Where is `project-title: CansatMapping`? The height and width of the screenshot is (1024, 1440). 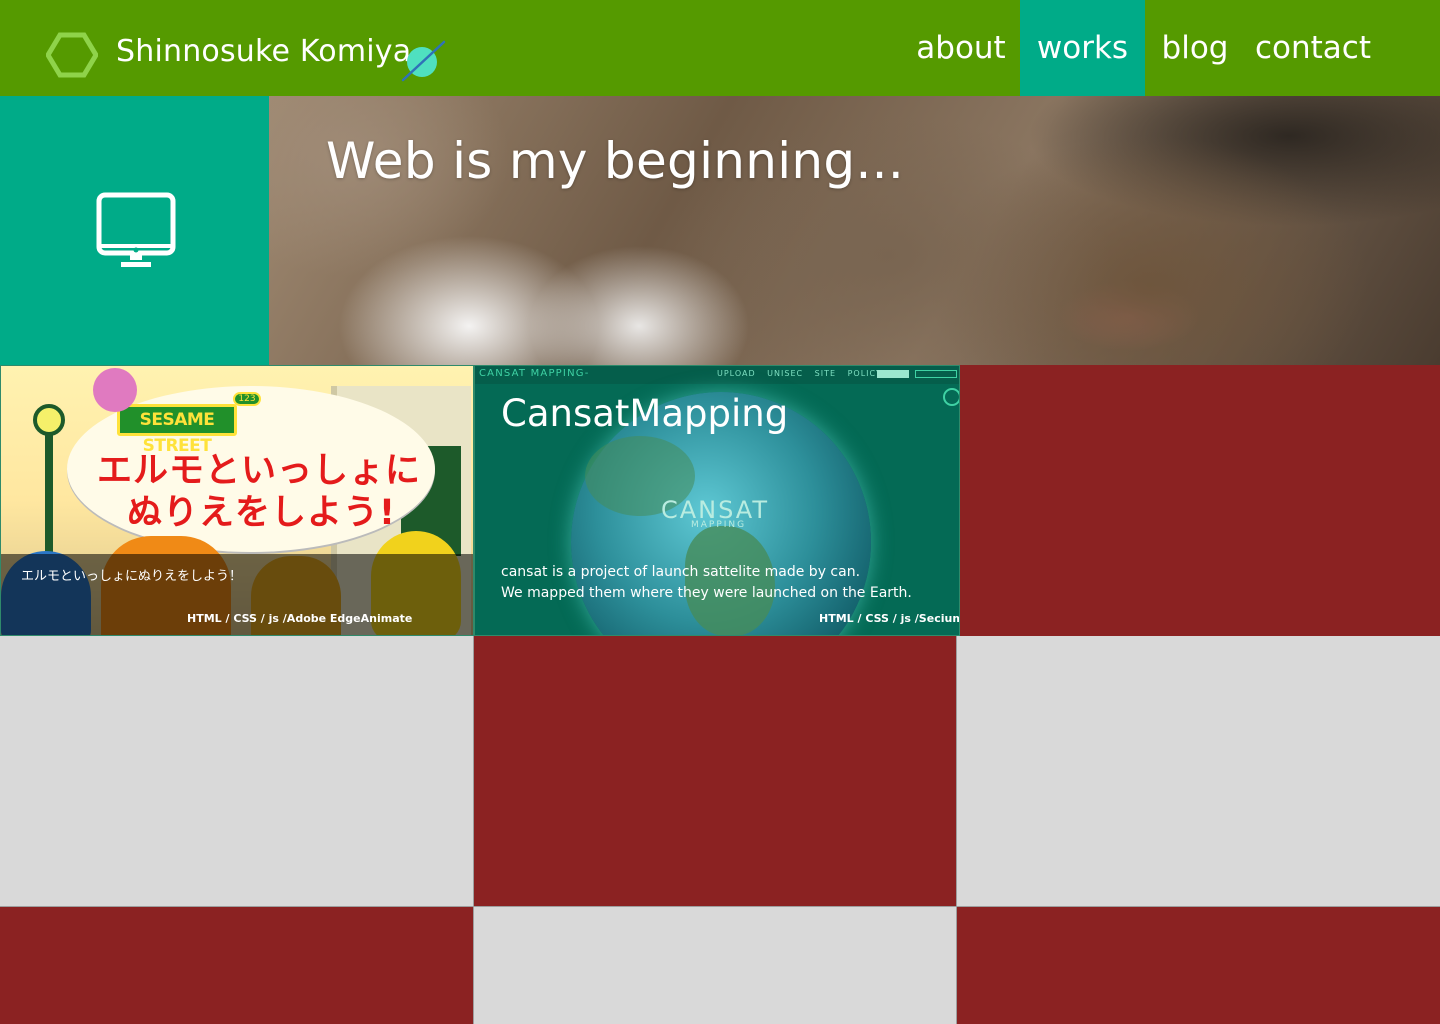
project-title: CansatMapping is located at coordinates (645, 413).